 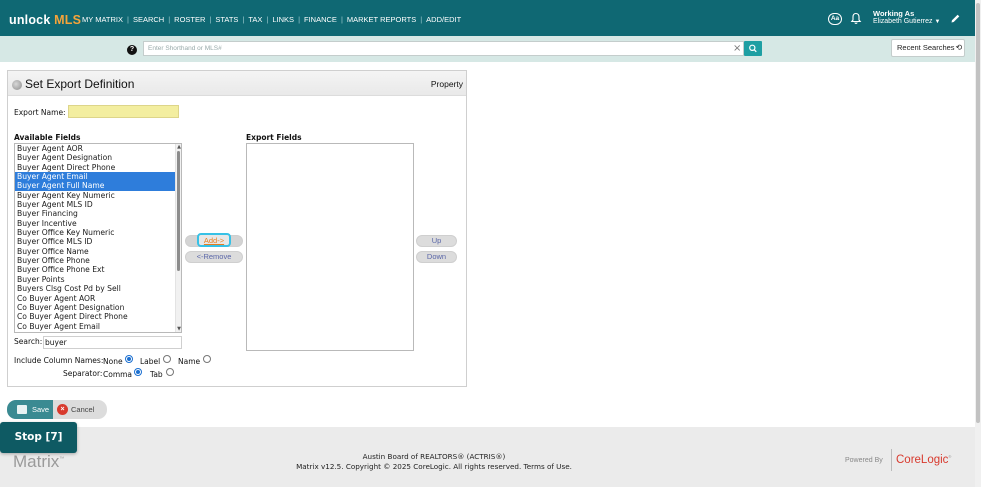 I want to click on add-field-button: Add->, so click(x=214, y=240).